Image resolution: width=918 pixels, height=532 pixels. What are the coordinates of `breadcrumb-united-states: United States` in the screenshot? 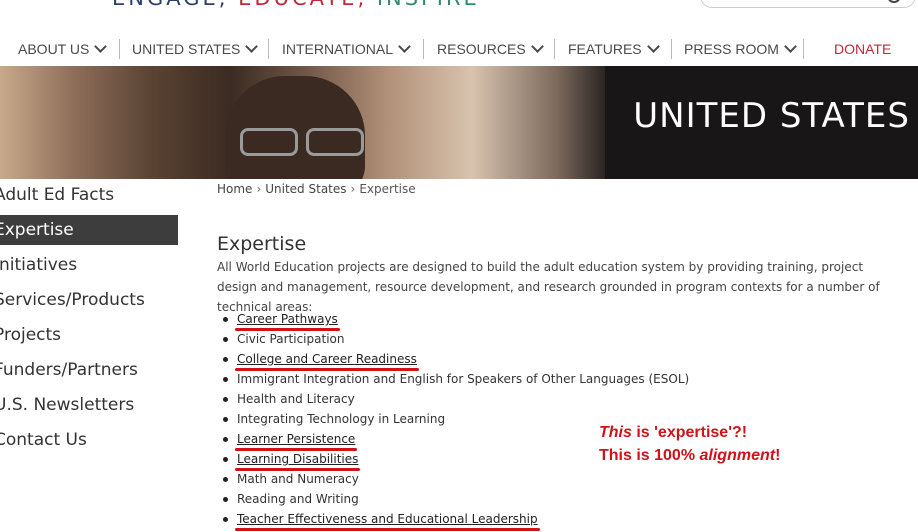 It's located at (305, 189).